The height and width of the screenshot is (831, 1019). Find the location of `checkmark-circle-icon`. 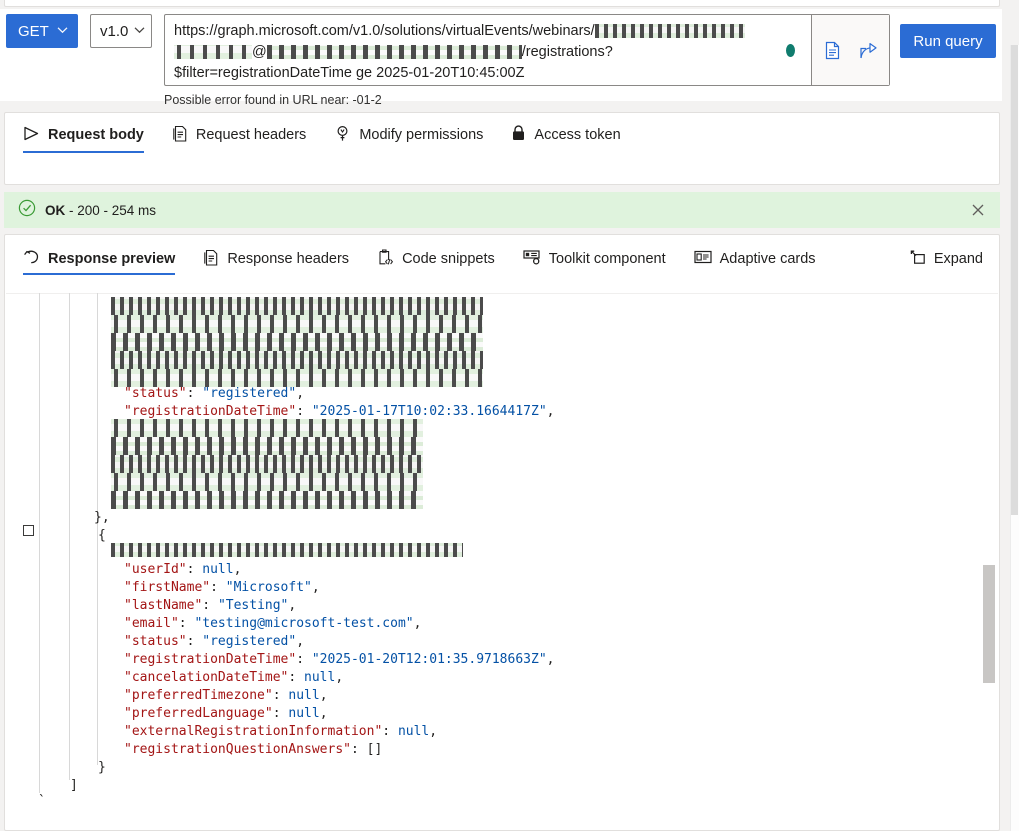

checkmark-circle-icon is located at coordinates (27, 210).